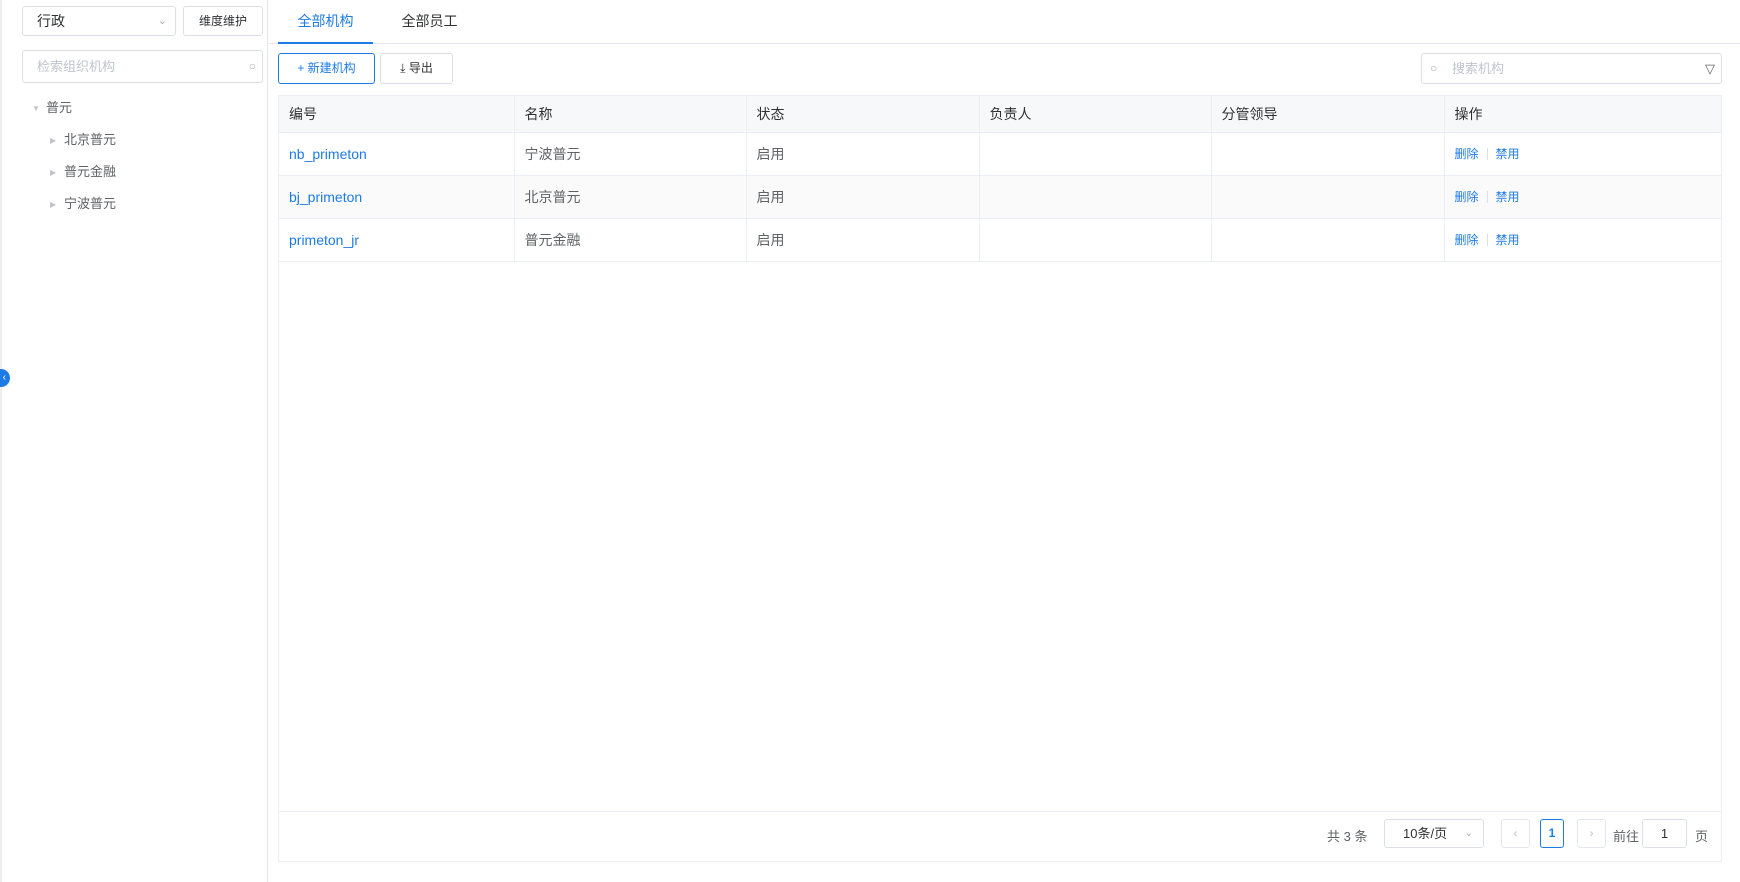 The width and height of the screenshot is (1740, 882). I want to click on page-size-select: 10条/页 ⌄, so click(1434, 833).